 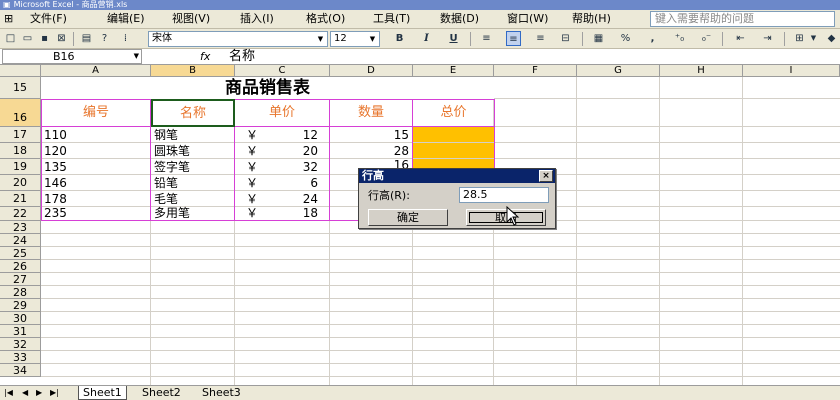 What do you see at coordinates (8, 19) in the screenshot?
I see `menu-icon: ⊞` at bounding box center [8, 19].